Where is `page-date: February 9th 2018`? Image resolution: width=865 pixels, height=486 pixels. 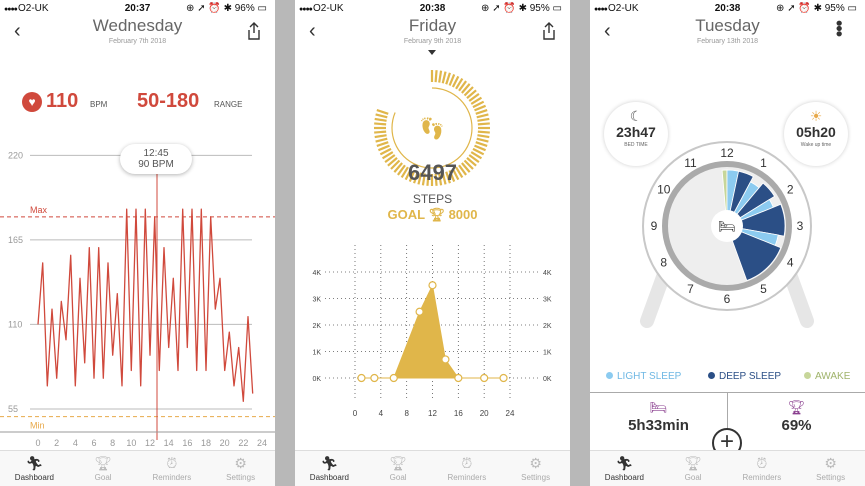
page-date: February 9th 2018 is located at coordinates (432, 41).